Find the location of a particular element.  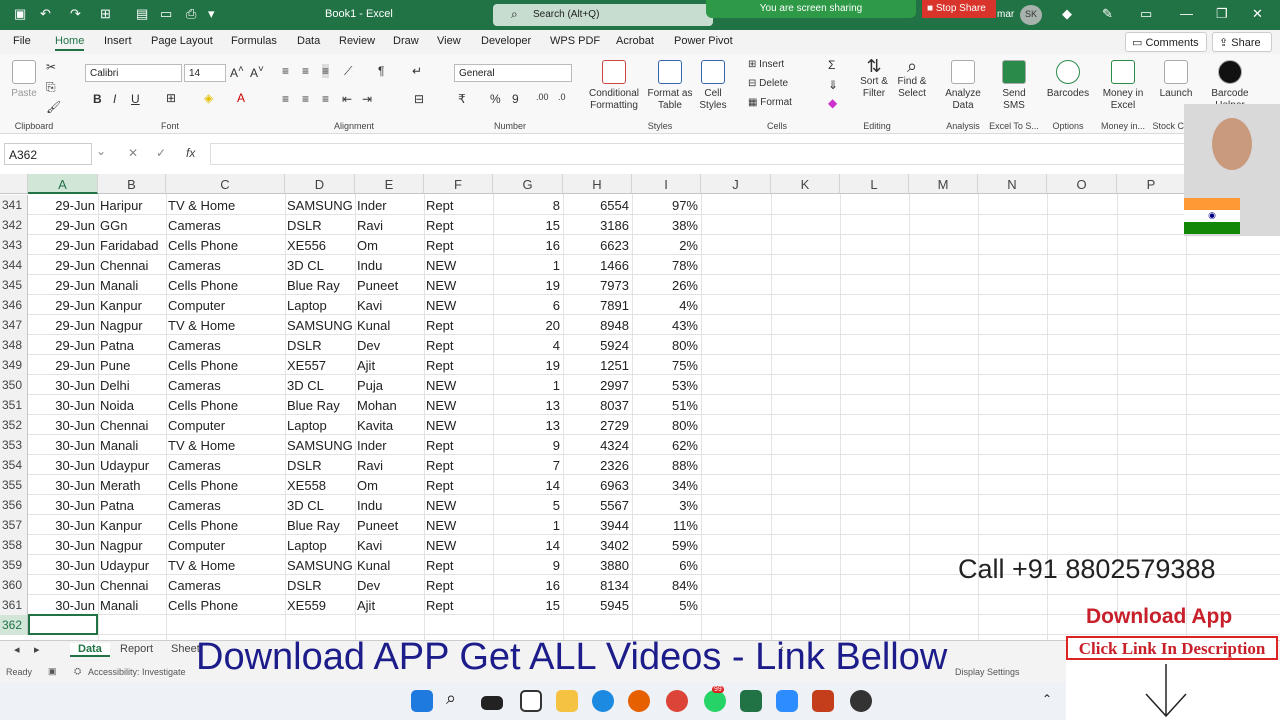

search-taskbar-icon: ⌕ is located at coordinates (457, 699).